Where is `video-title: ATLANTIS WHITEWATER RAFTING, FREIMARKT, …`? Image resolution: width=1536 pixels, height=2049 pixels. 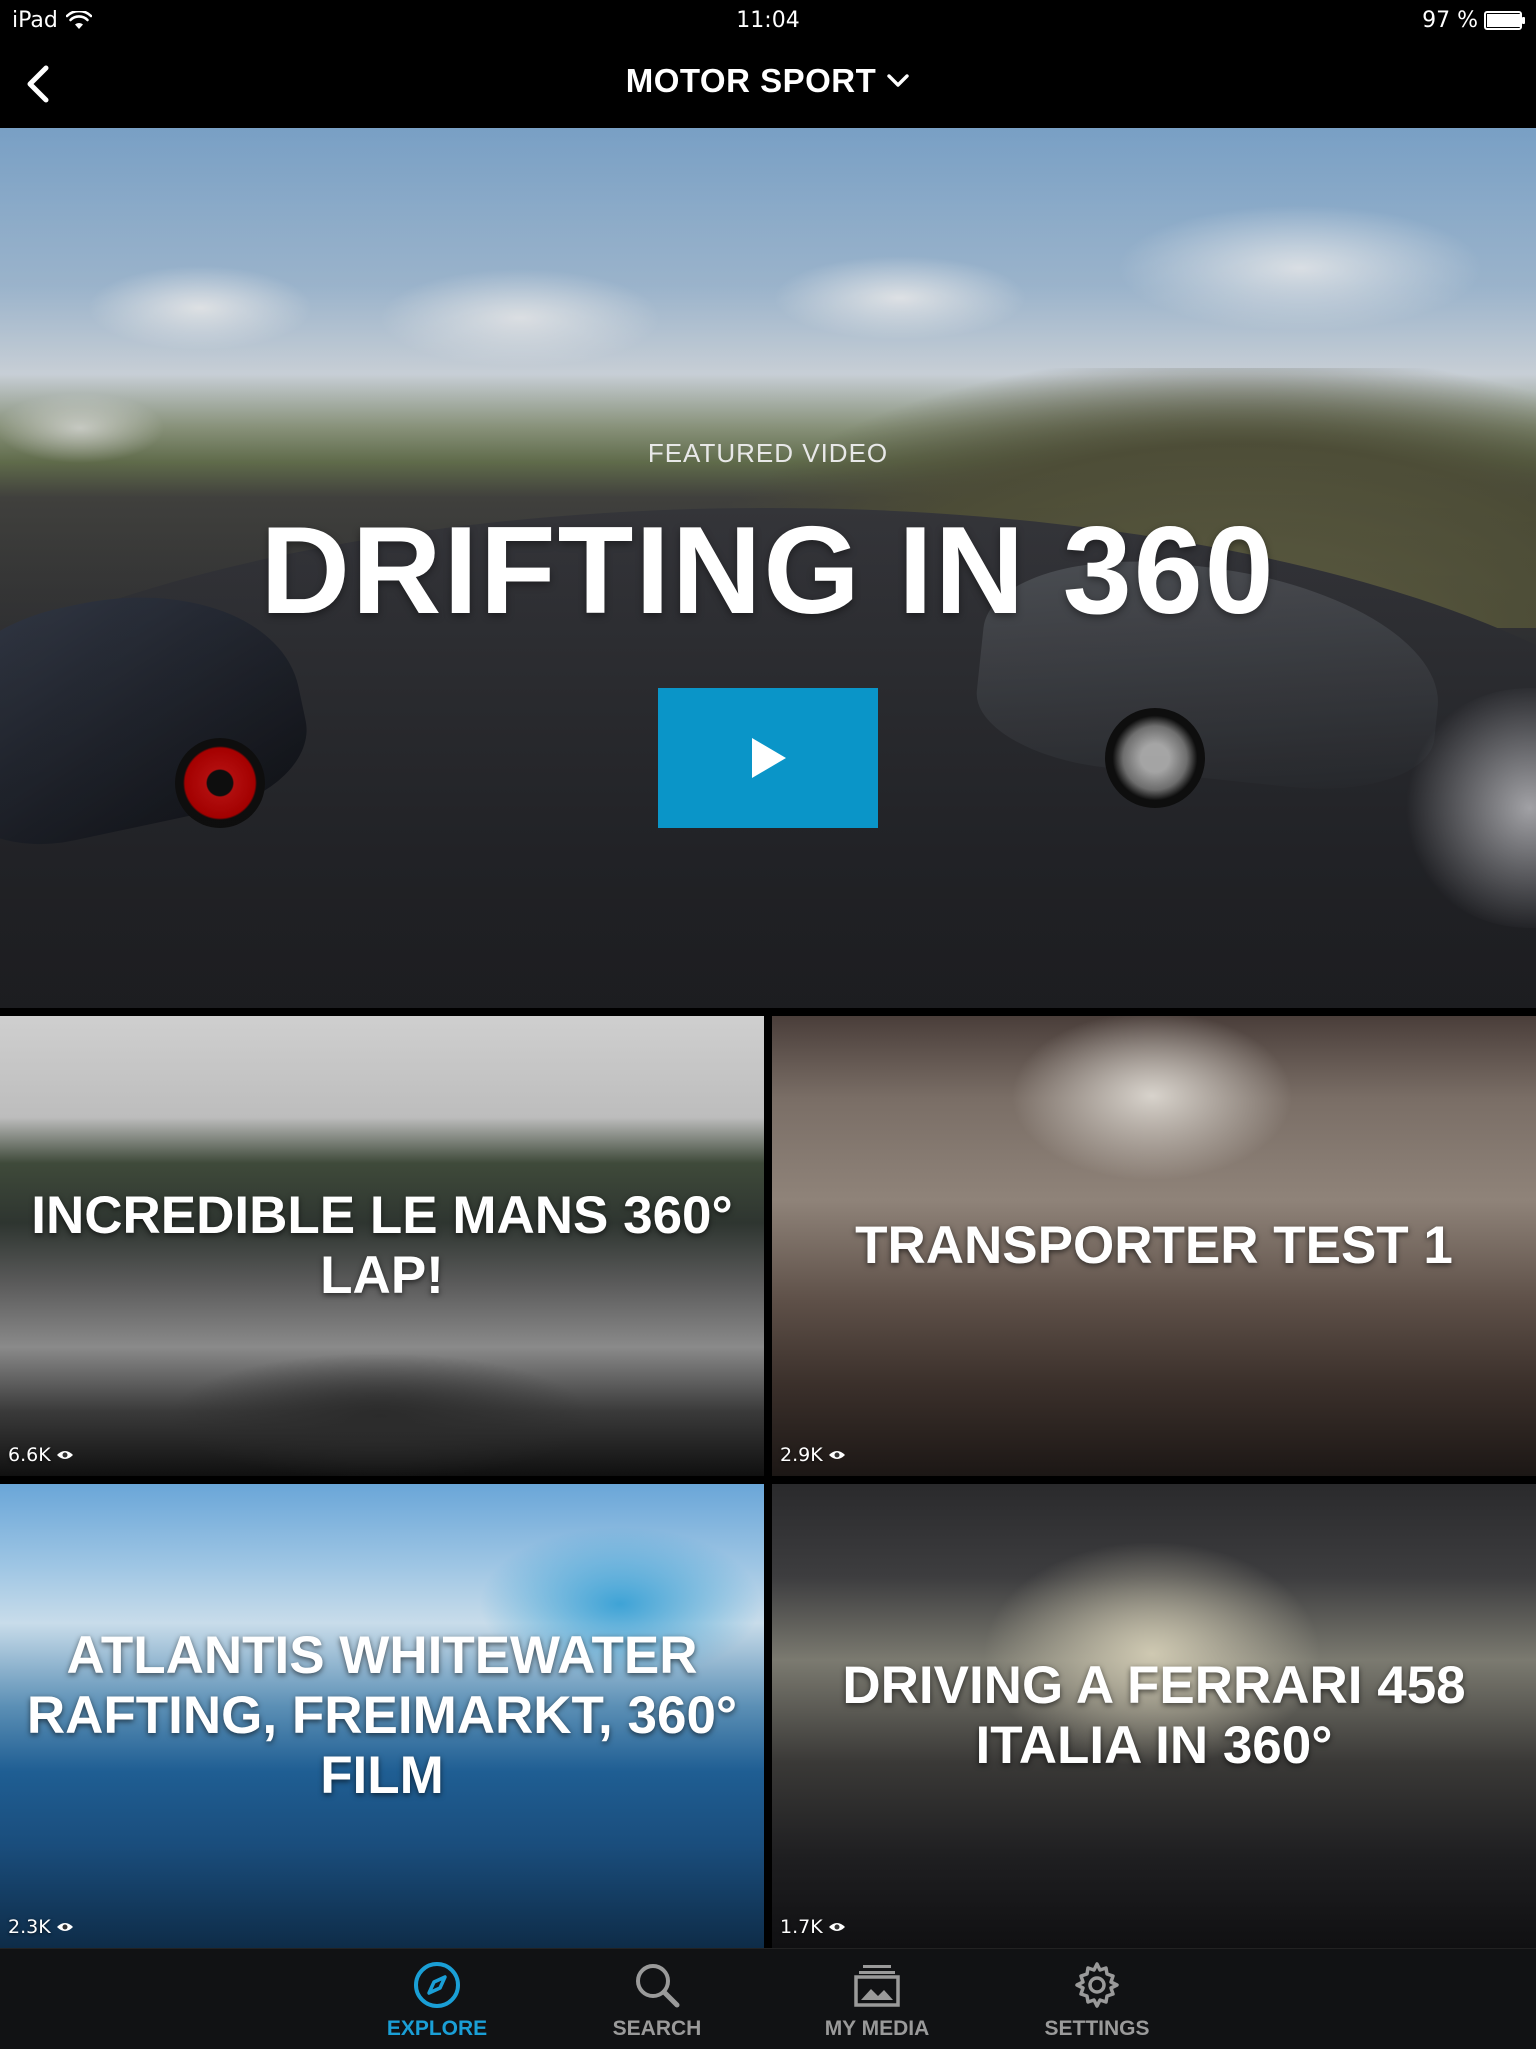
video-title: ATLANTIS WHITEWATER RAFTING, FREIMARKT, … is located at coordinates (382, 1715).